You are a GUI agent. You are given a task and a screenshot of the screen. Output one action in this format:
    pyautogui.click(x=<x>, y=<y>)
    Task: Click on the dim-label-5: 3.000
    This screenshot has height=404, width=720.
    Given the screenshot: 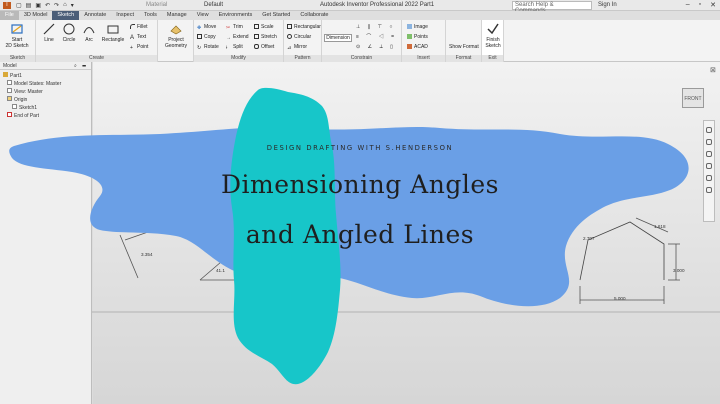 What is the action you would take?
    pyautogui.click(x=679, y=270)
    